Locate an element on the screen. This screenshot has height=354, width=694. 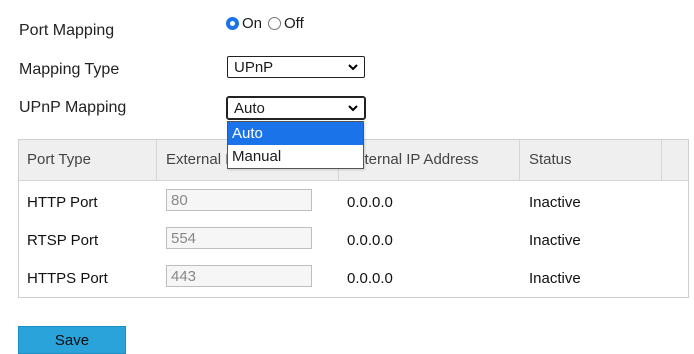
dropdown-option-manual: Manual is located at coordinates (295, 156).